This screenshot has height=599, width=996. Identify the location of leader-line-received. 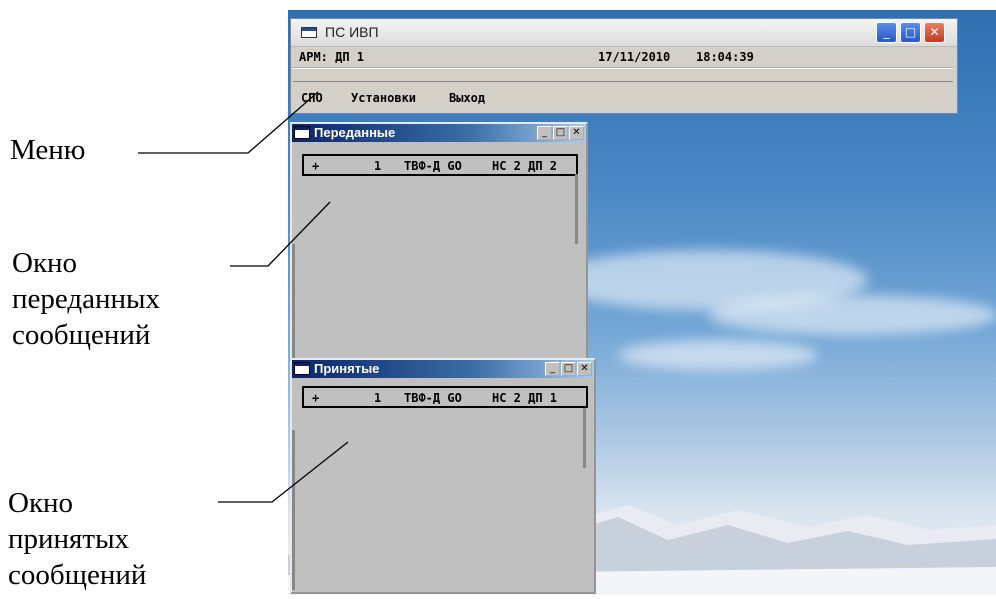
(283, 472).